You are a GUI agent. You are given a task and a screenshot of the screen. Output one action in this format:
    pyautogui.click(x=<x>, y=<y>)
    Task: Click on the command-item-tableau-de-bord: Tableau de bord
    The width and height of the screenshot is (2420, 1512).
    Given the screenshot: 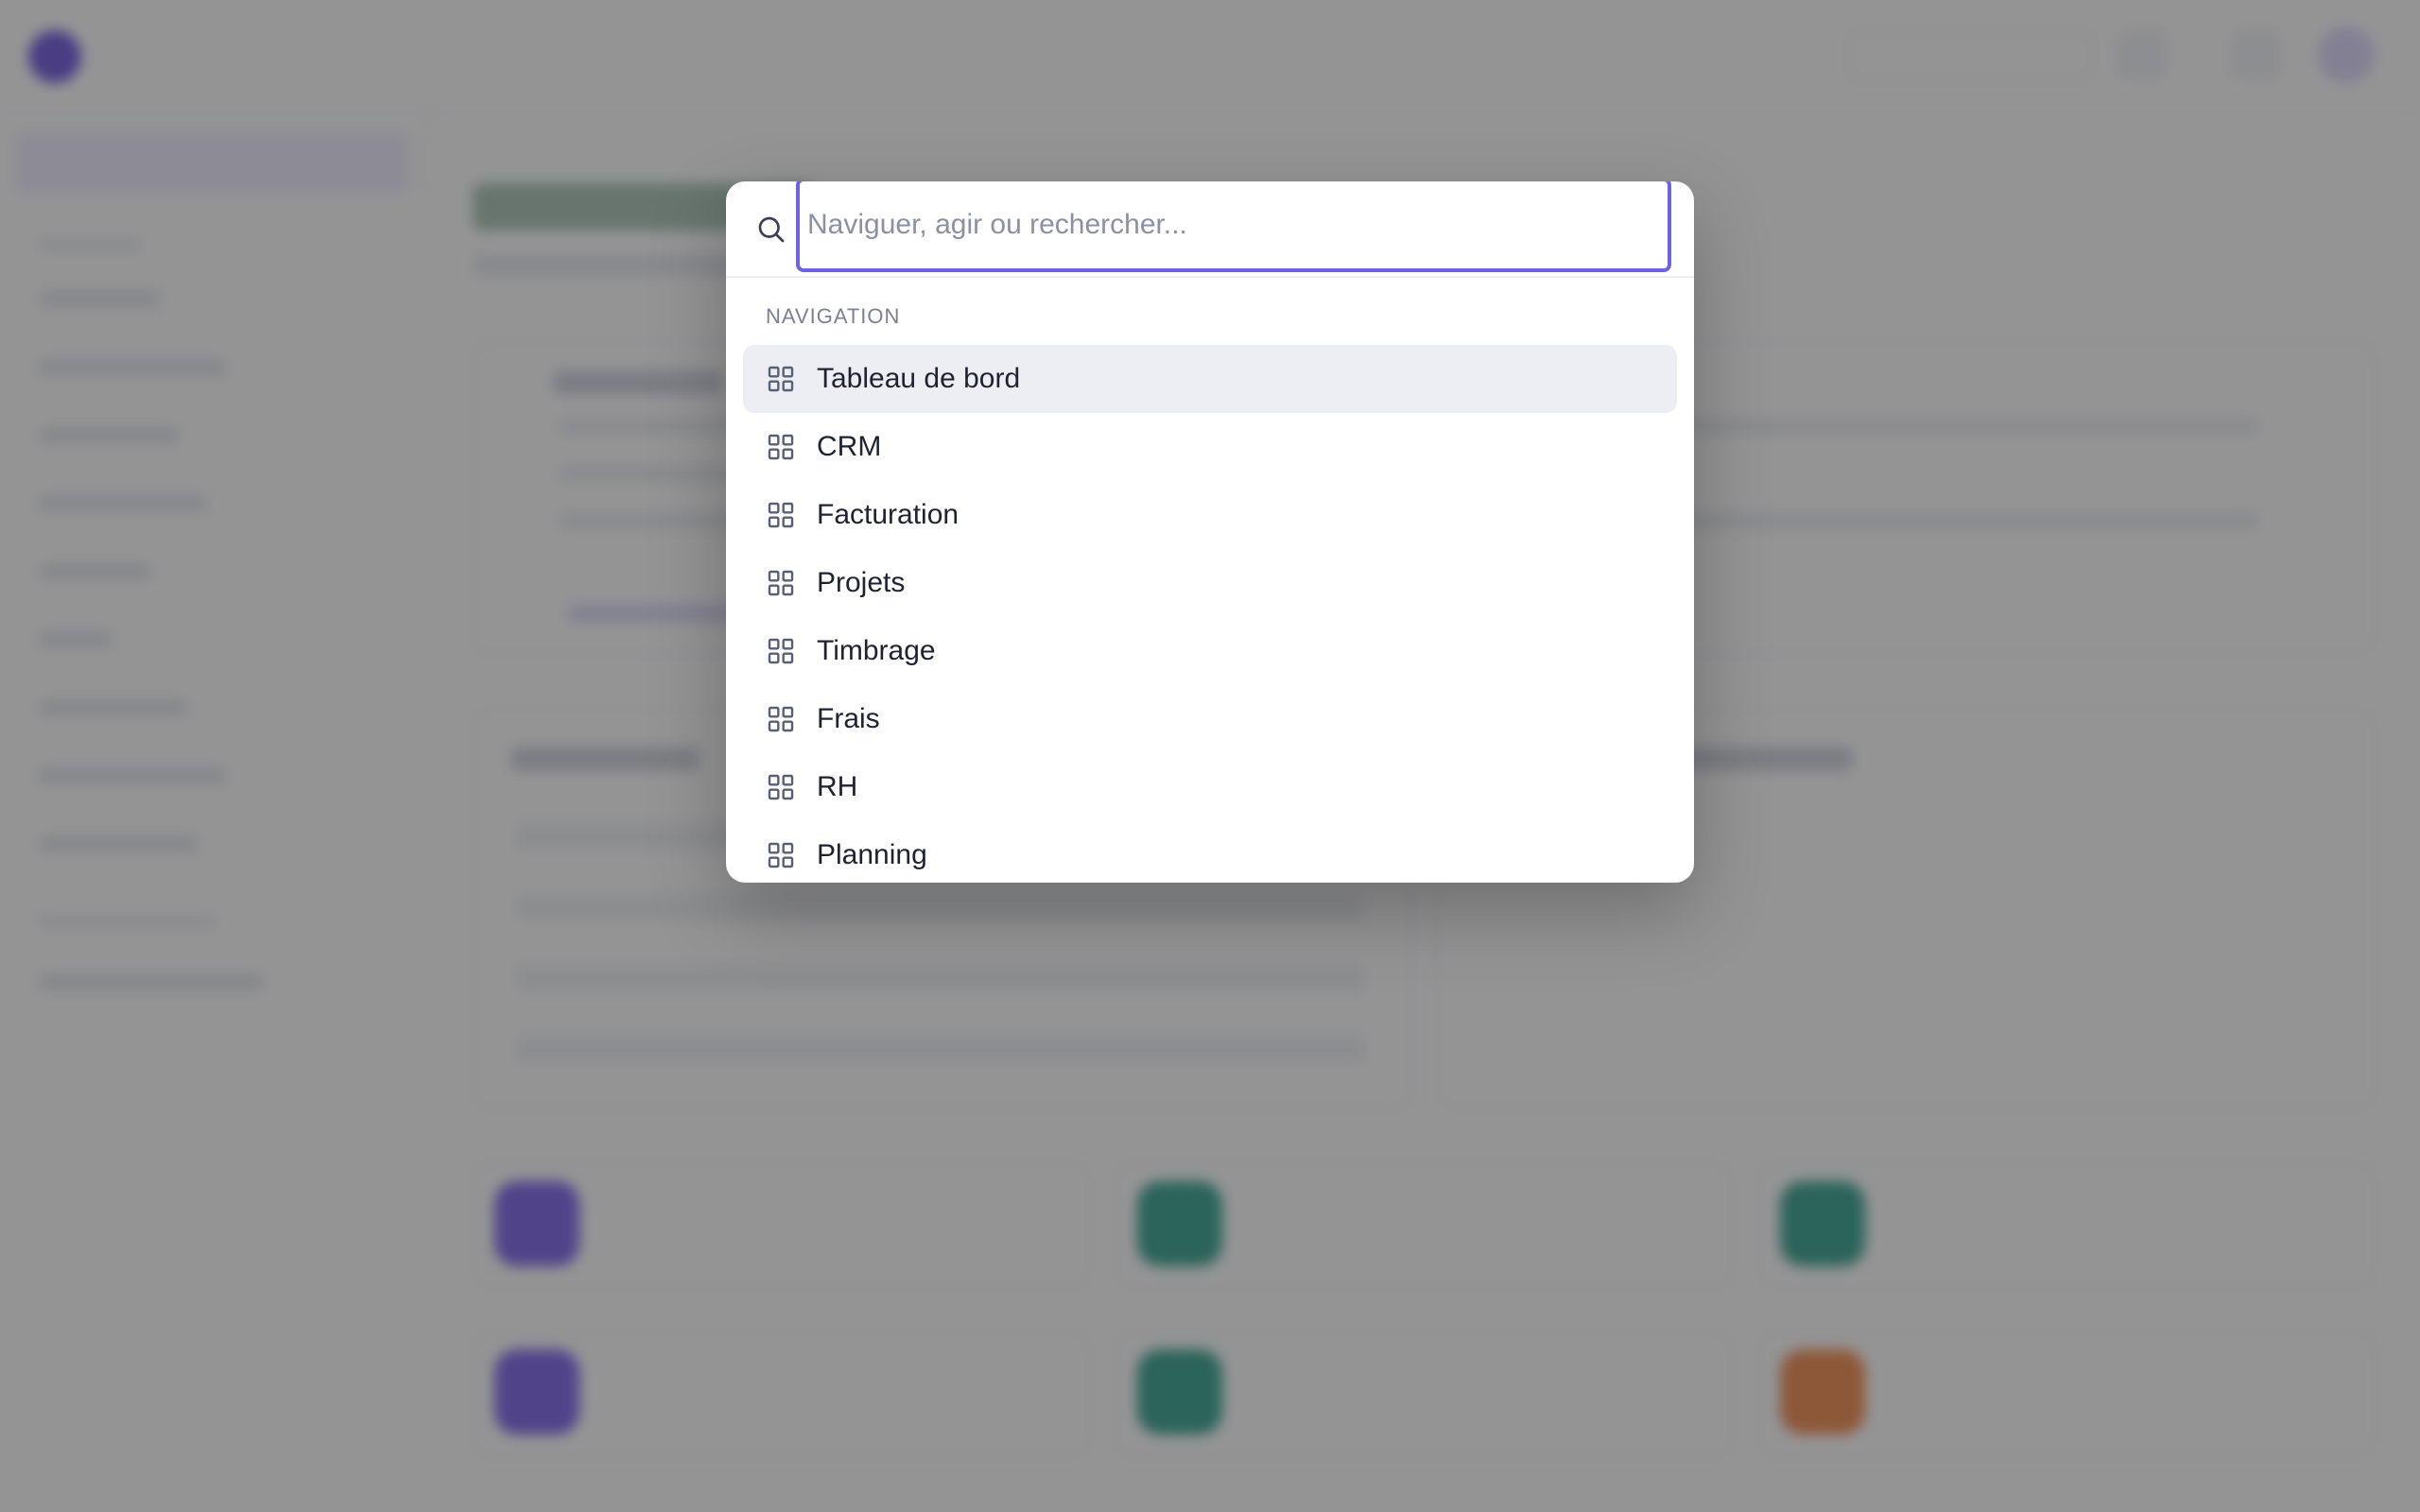 What is the action you would take?
    pyautogui.click(x=1210, y=379)
    